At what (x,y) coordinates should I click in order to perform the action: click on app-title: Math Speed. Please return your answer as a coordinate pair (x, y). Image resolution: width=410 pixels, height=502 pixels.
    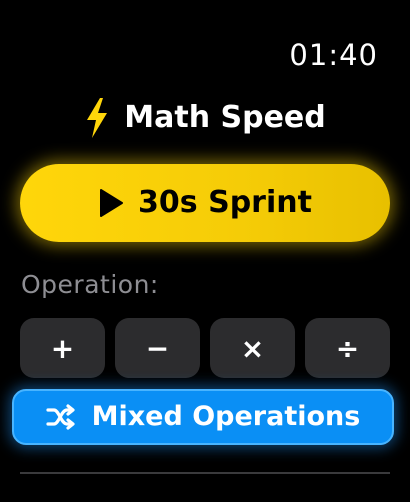
    Looking at the image, I should click on (225, 117).